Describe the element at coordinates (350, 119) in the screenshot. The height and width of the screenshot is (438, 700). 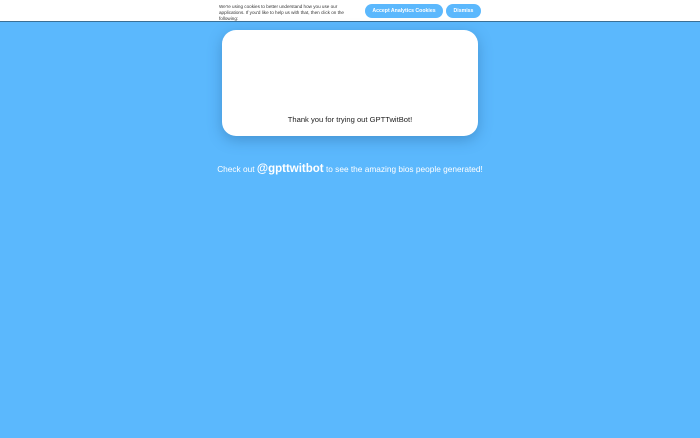
I see `thank-you-message: Thank you for trying out GPTTwitBot!` at that location.